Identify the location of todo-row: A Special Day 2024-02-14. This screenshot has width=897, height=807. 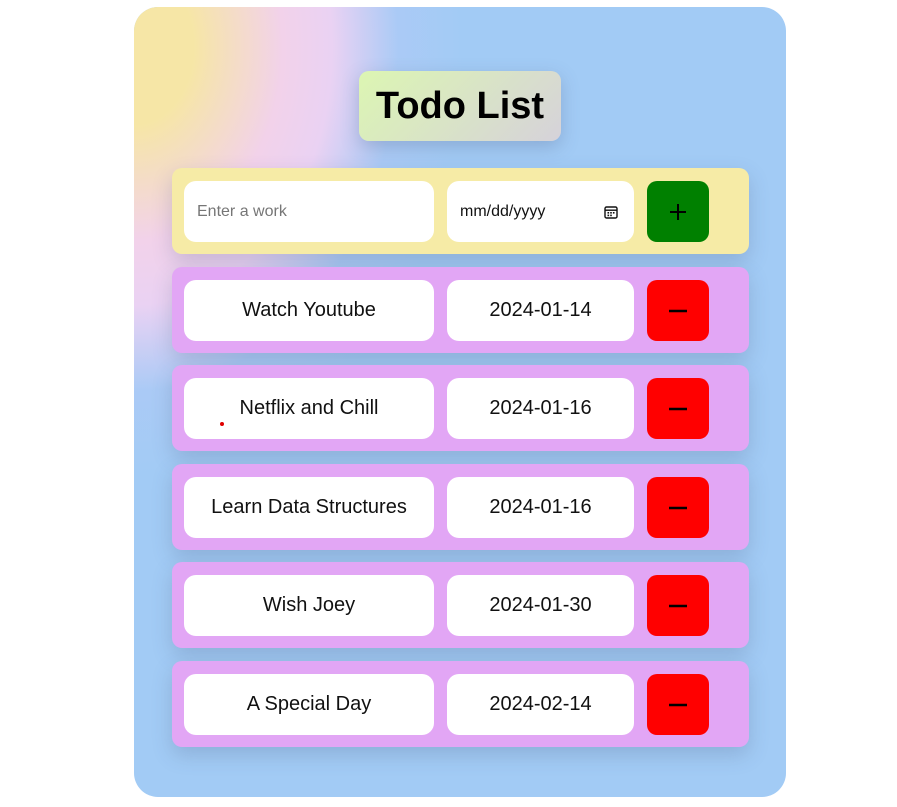
(460, 704).